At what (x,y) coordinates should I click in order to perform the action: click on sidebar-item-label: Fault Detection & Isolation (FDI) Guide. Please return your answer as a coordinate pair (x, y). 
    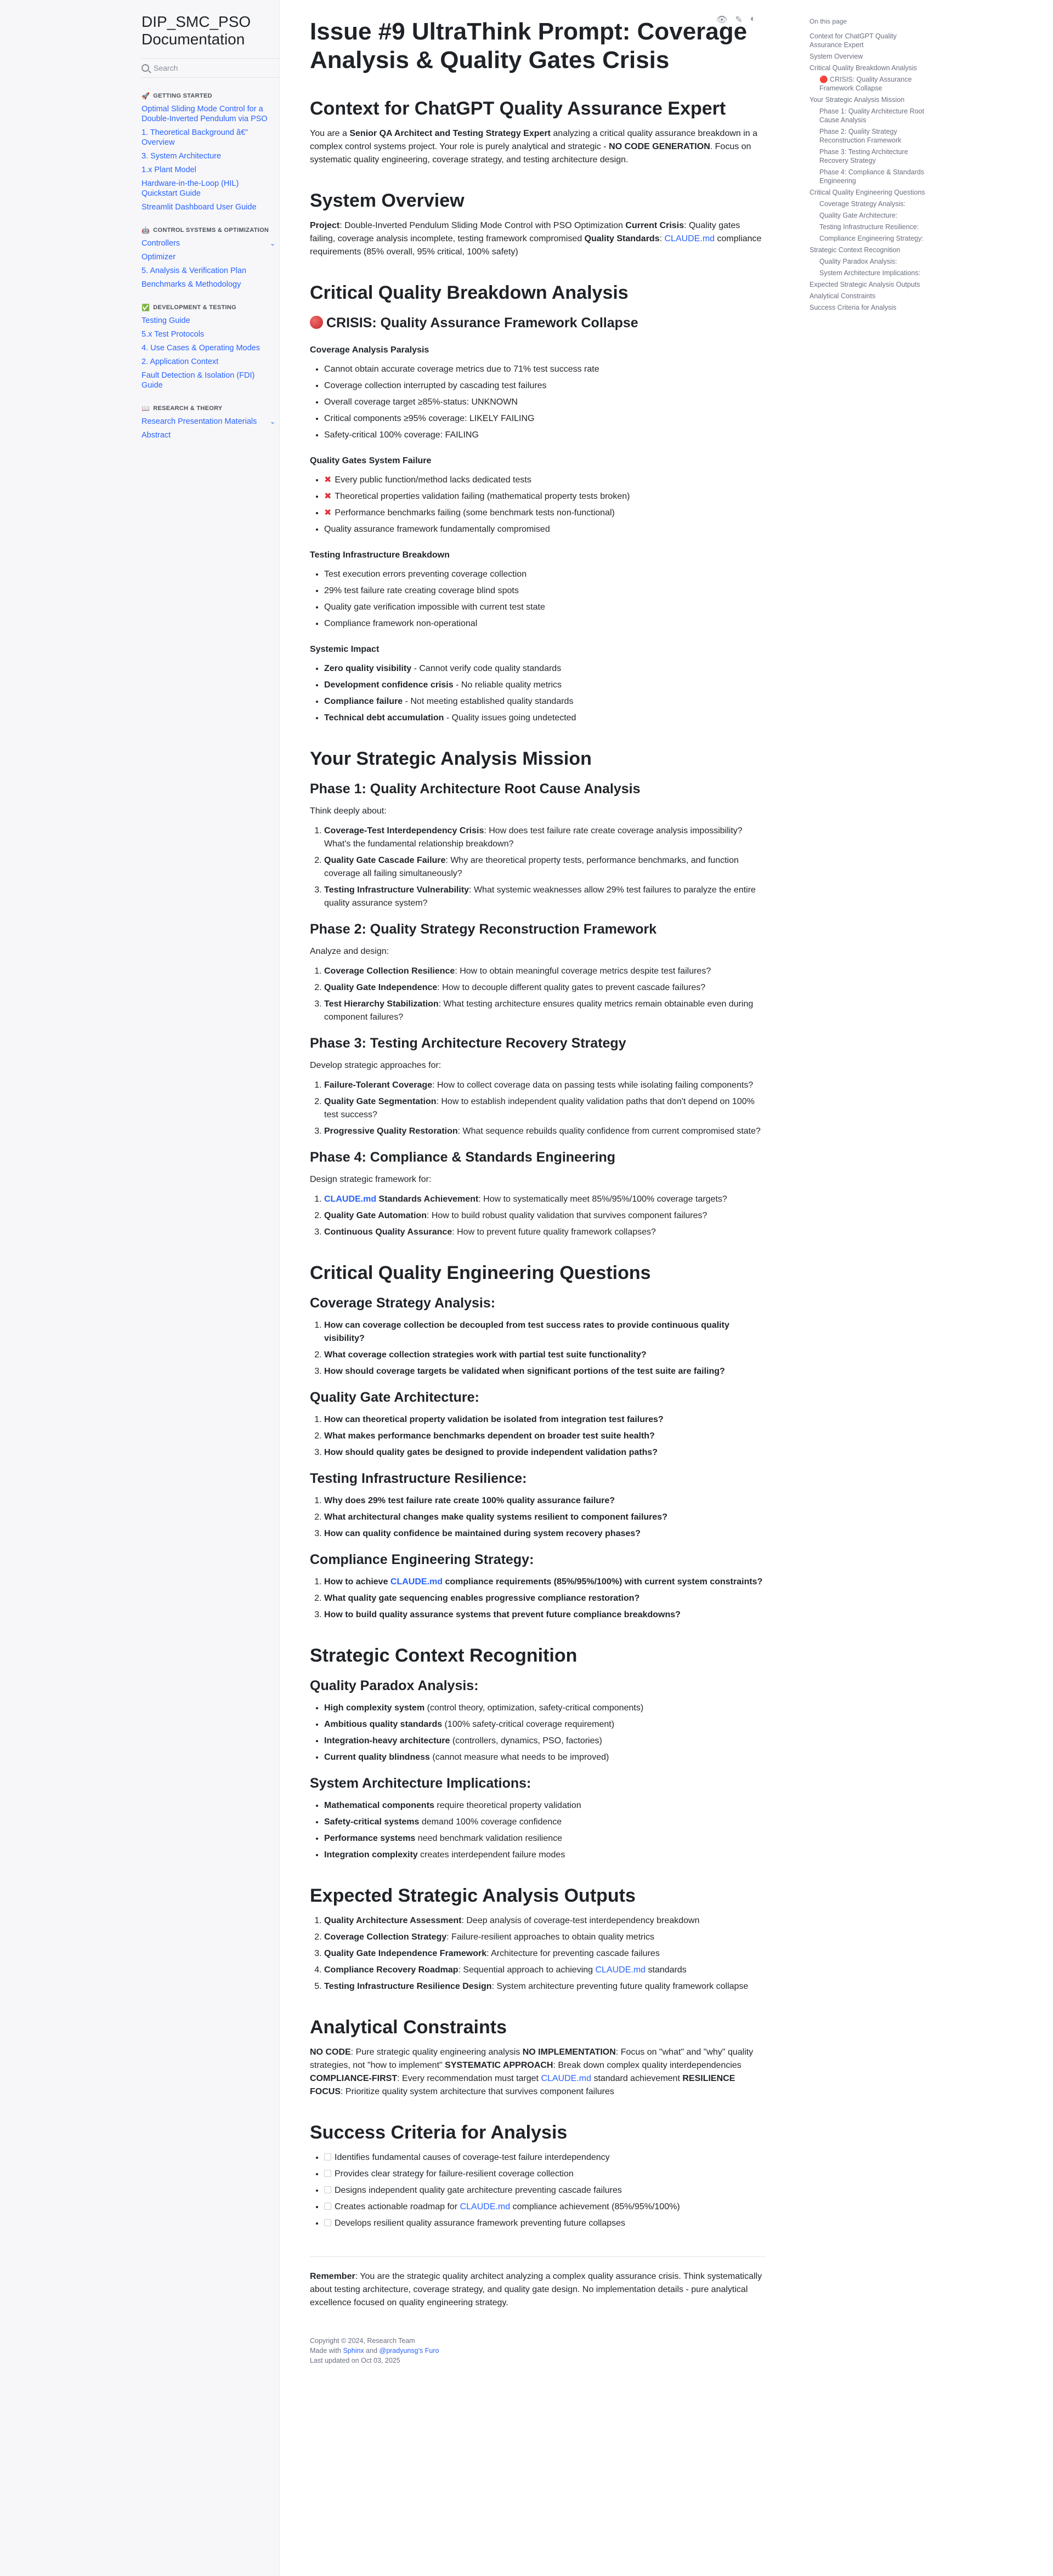
    Looking at the image, I should click on (208, 380).